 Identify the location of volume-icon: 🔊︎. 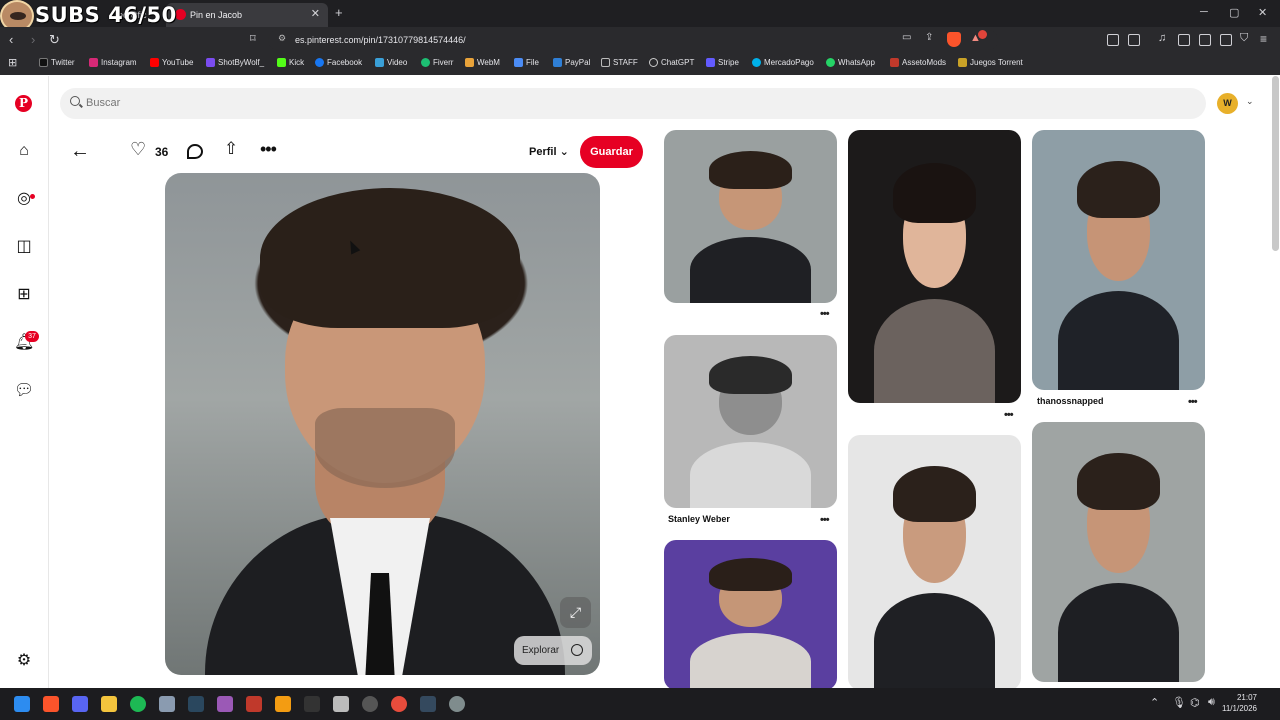
(1211, 702).